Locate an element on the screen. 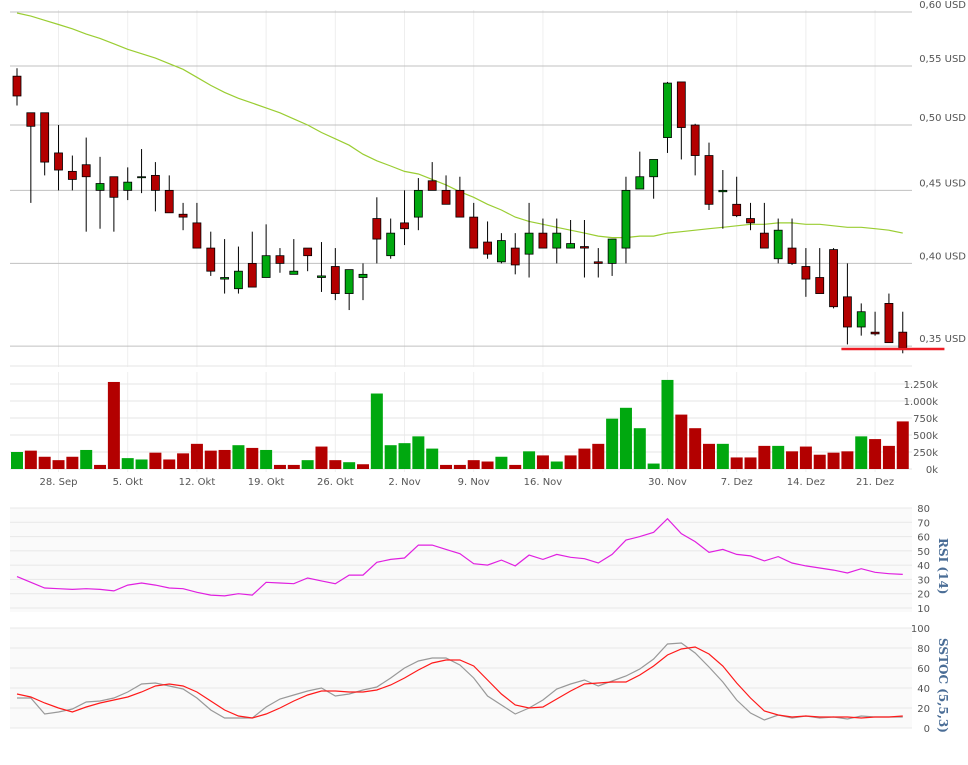 The height and width of the screenshot is (765, 968). rsi-tick-label: 10 is located at coordinates (923, 609).